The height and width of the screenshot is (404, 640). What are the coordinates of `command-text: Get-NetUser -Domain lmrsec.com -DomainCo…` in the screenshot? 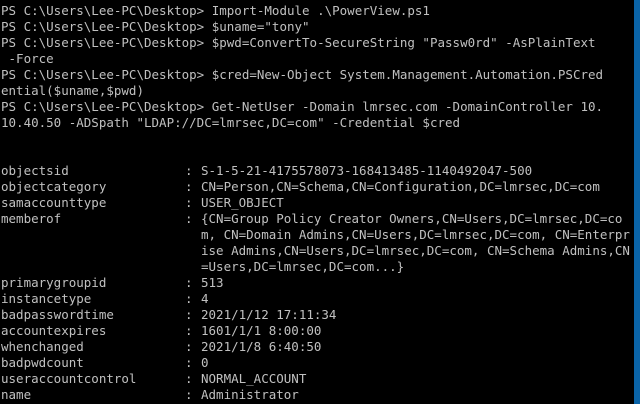 It's located at (407, 106).